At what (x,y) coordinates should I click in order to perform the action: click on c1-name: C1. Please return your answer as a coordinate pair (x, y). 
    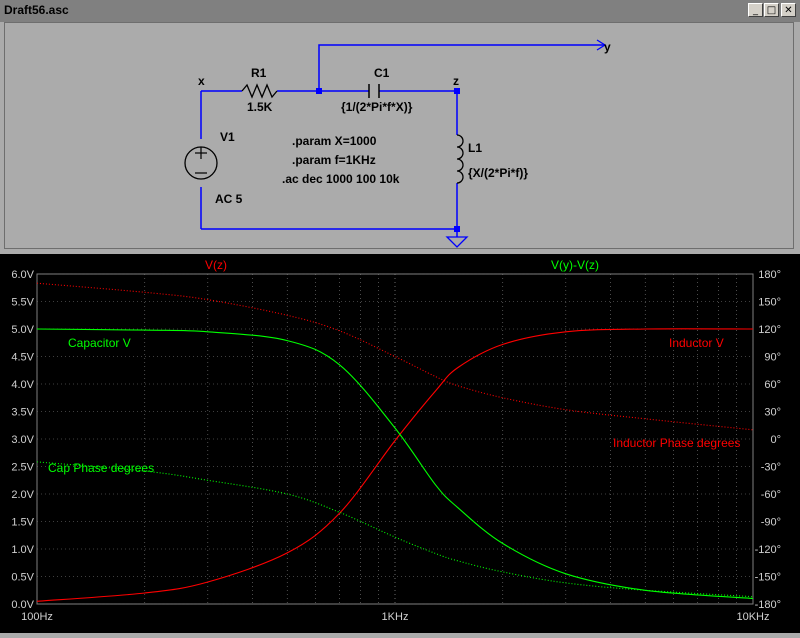
    Looking at the image, I should click on (382, 73).